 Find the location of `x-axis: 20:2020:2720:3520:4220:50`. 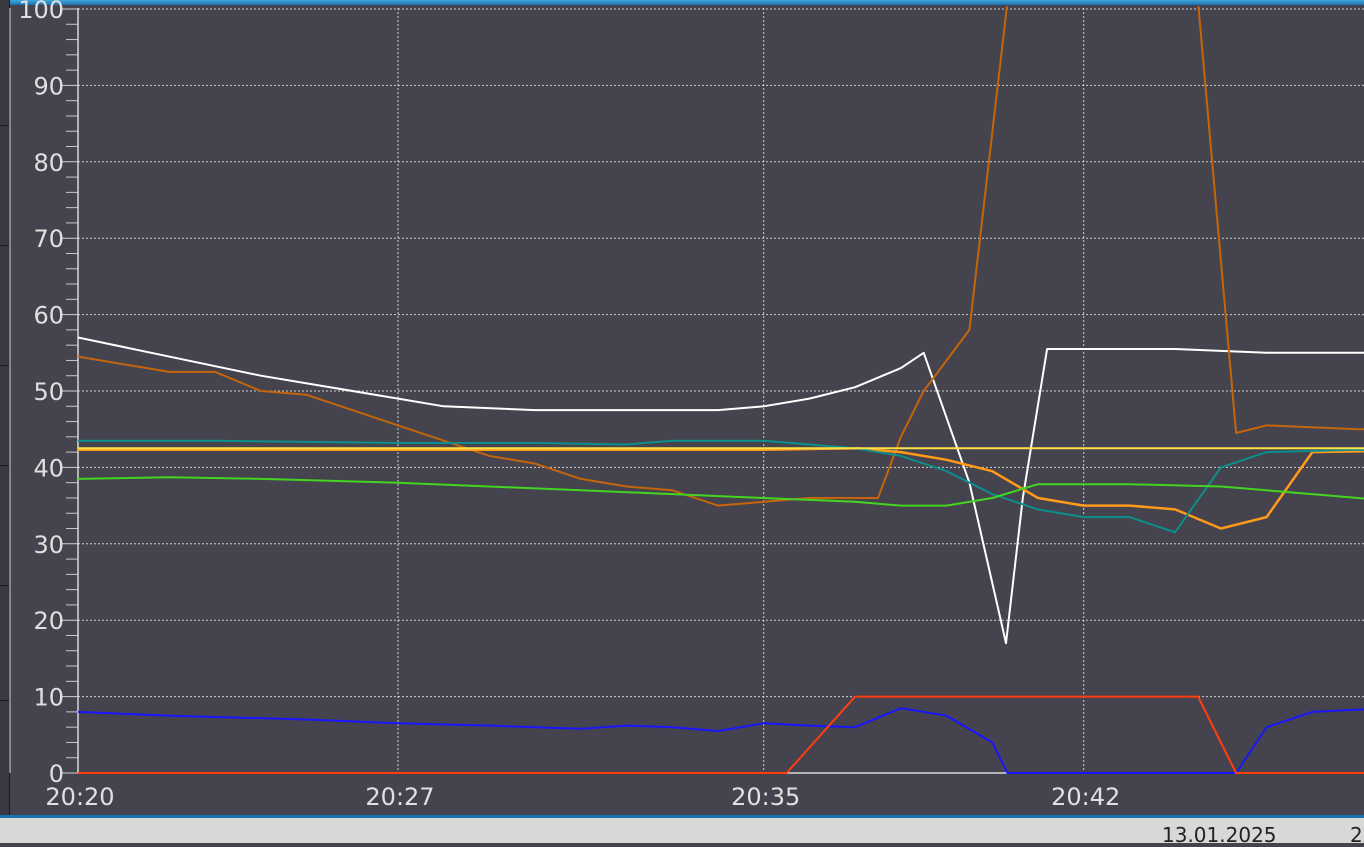

x-axis: 20:2020:2720:3520:4220:50 is located at coordinates (582, 797).